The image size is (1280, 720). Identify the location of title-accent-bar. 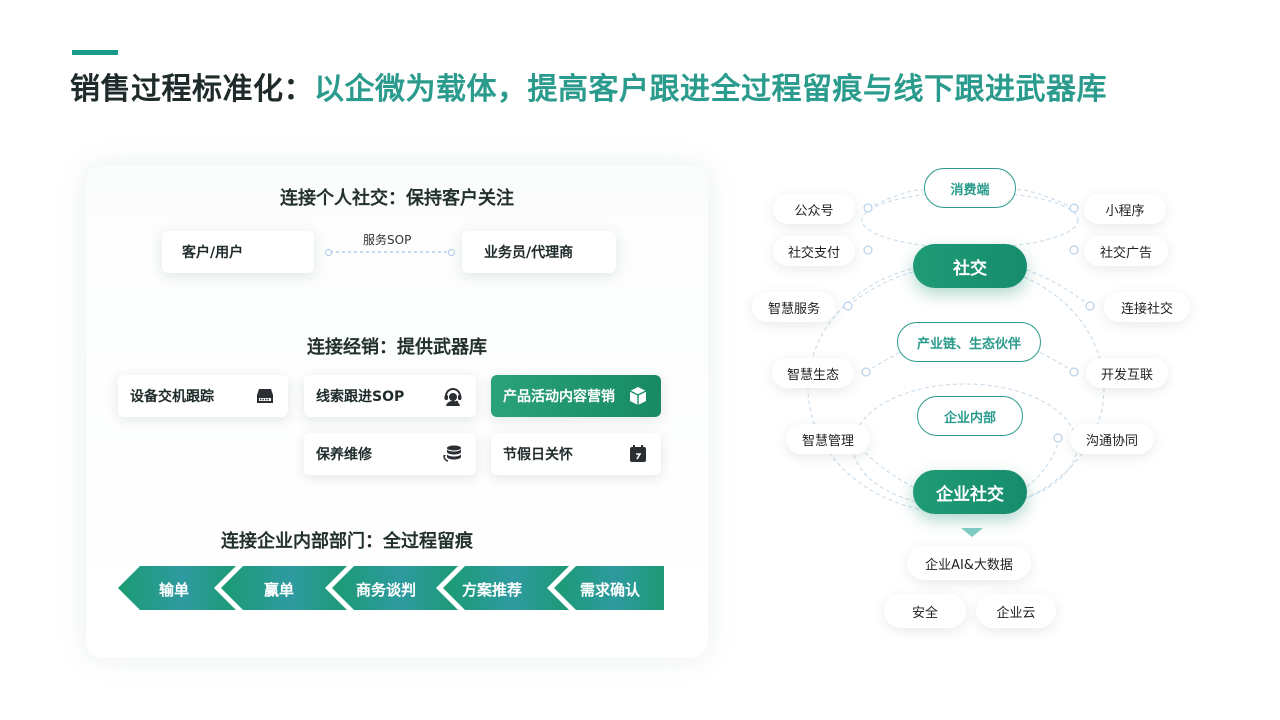
(95, 52).